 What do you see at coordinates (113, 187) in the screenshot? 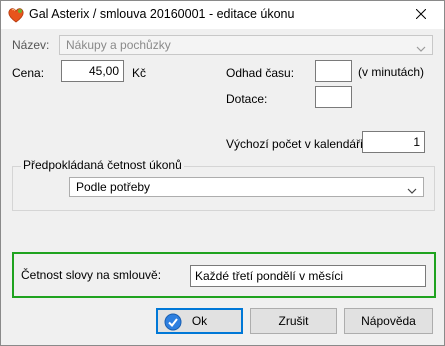
I see `frequency-select-value: Podle potřeby` at bounding box center [113, 187].